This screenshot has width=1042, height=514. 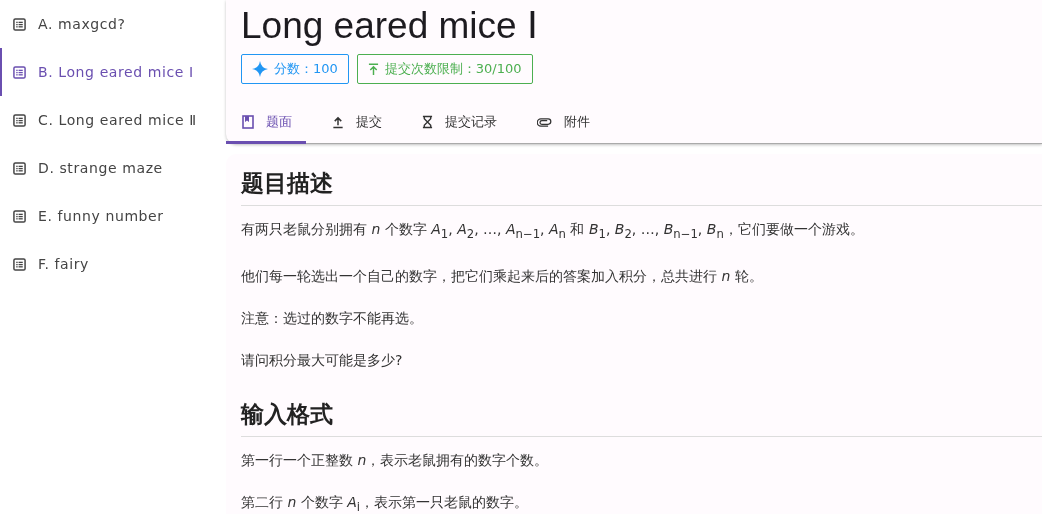 I want to click on paperclip-icon, so click(x=544, y=122).